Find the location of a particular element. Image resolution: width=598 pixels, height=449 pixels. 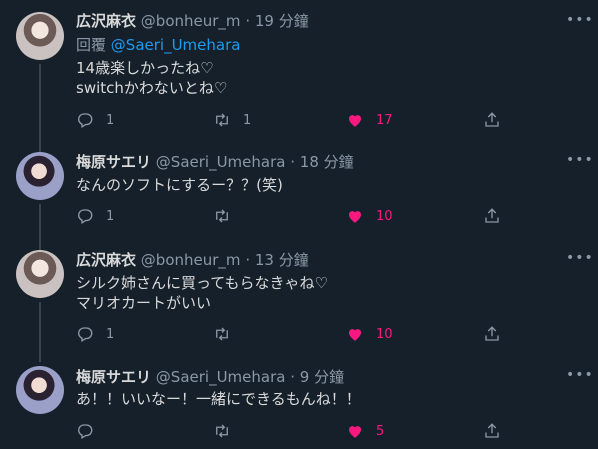

tweet-header: 梅原サエリ @Saeri_Umehara · 9 分鐘 is located at coordinates (210, 377).